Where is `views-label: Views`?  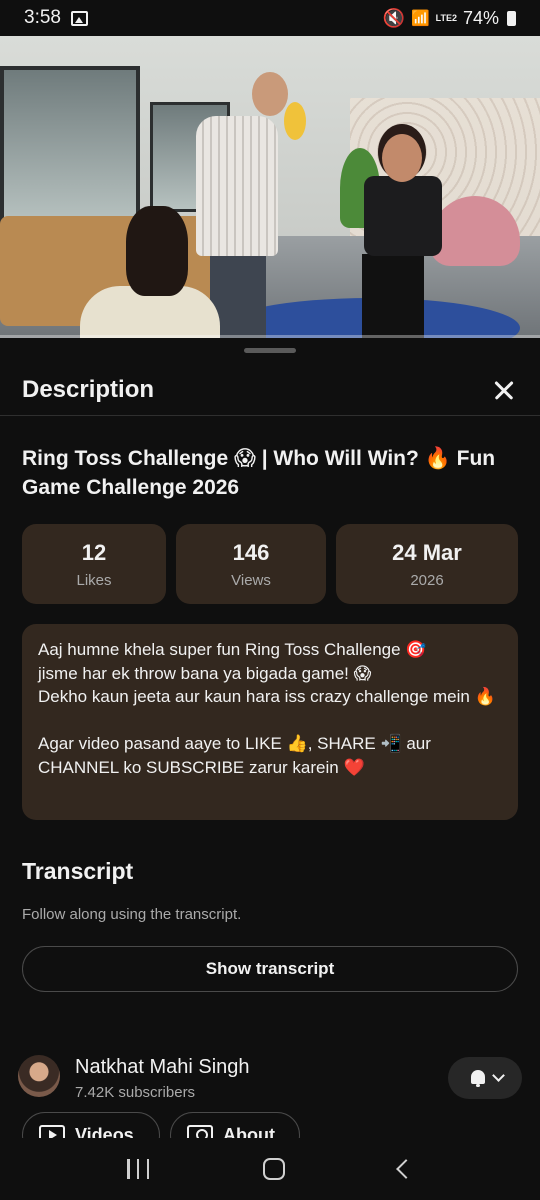
views-label: Views is located at coordinates (251, 580).